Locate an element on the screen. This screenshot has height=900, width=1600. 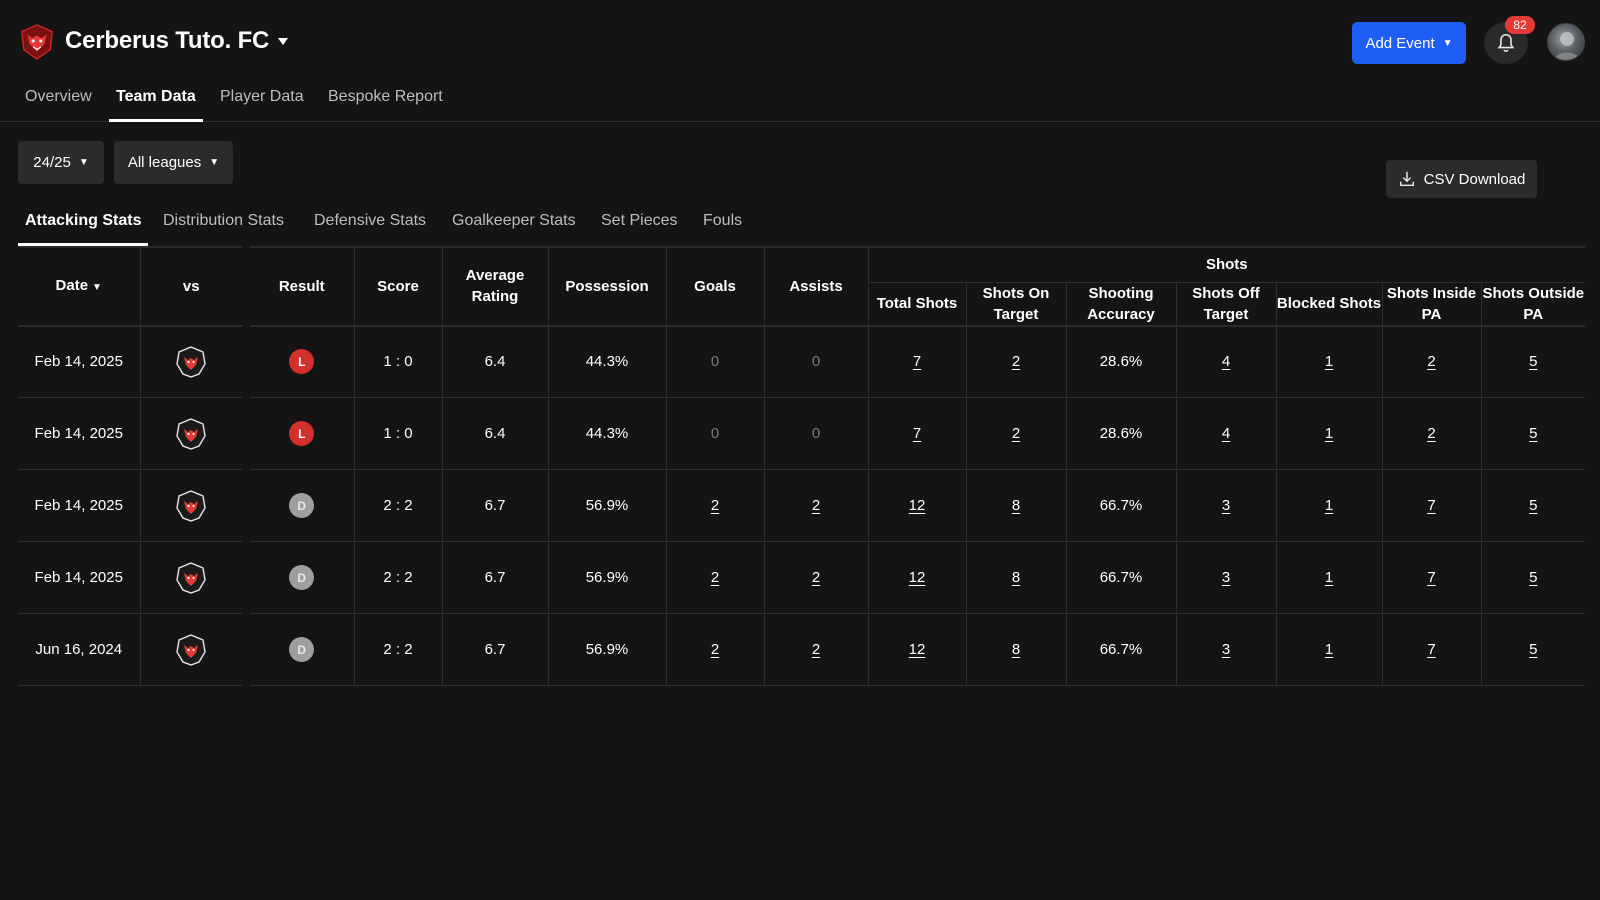
tab-set-pieces: Set Pieces is located at coordinates (639, 229).